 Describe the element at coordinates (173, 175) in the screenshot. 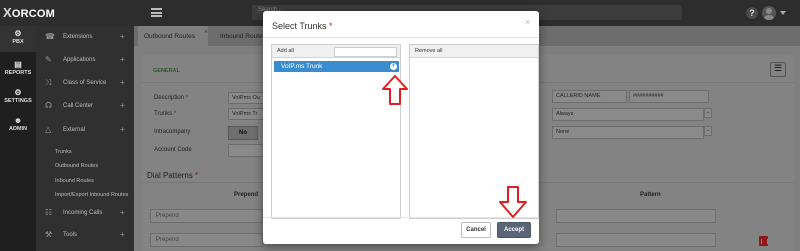

I see `dial-patterns-title: Dial Patterns *` at that location.